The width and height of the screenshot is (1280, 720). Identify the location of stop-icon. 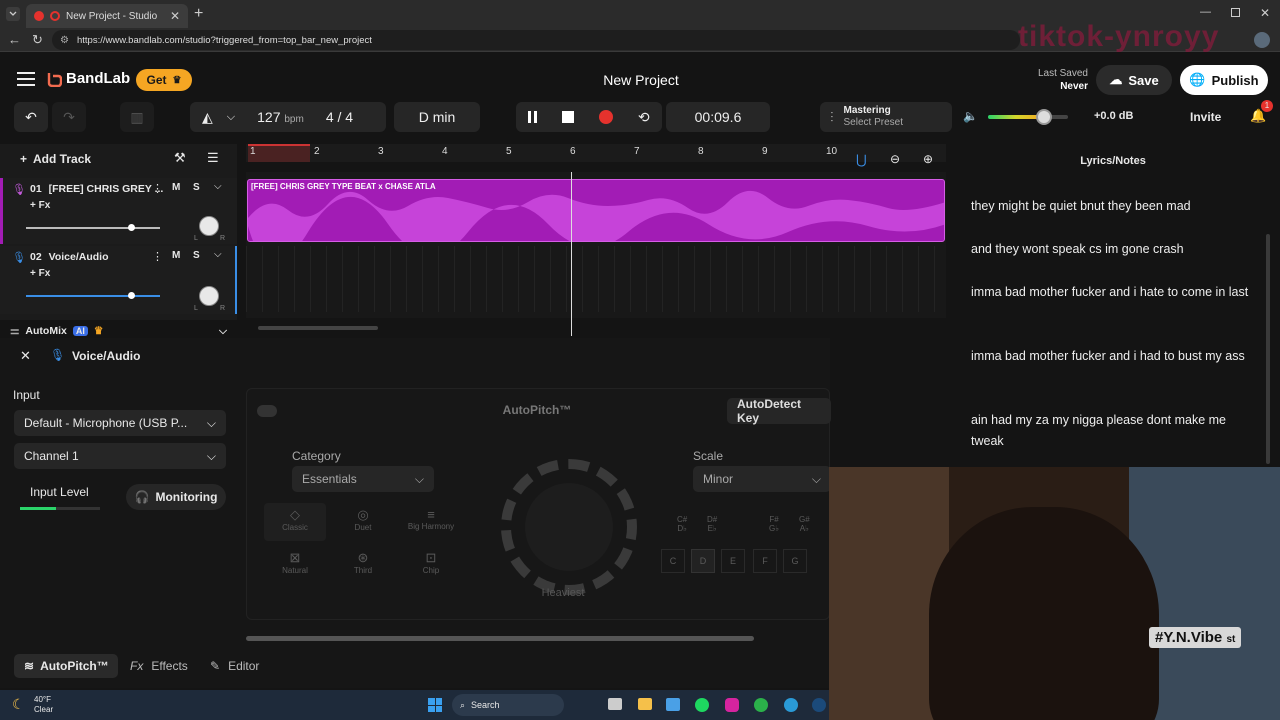
(568, 117).